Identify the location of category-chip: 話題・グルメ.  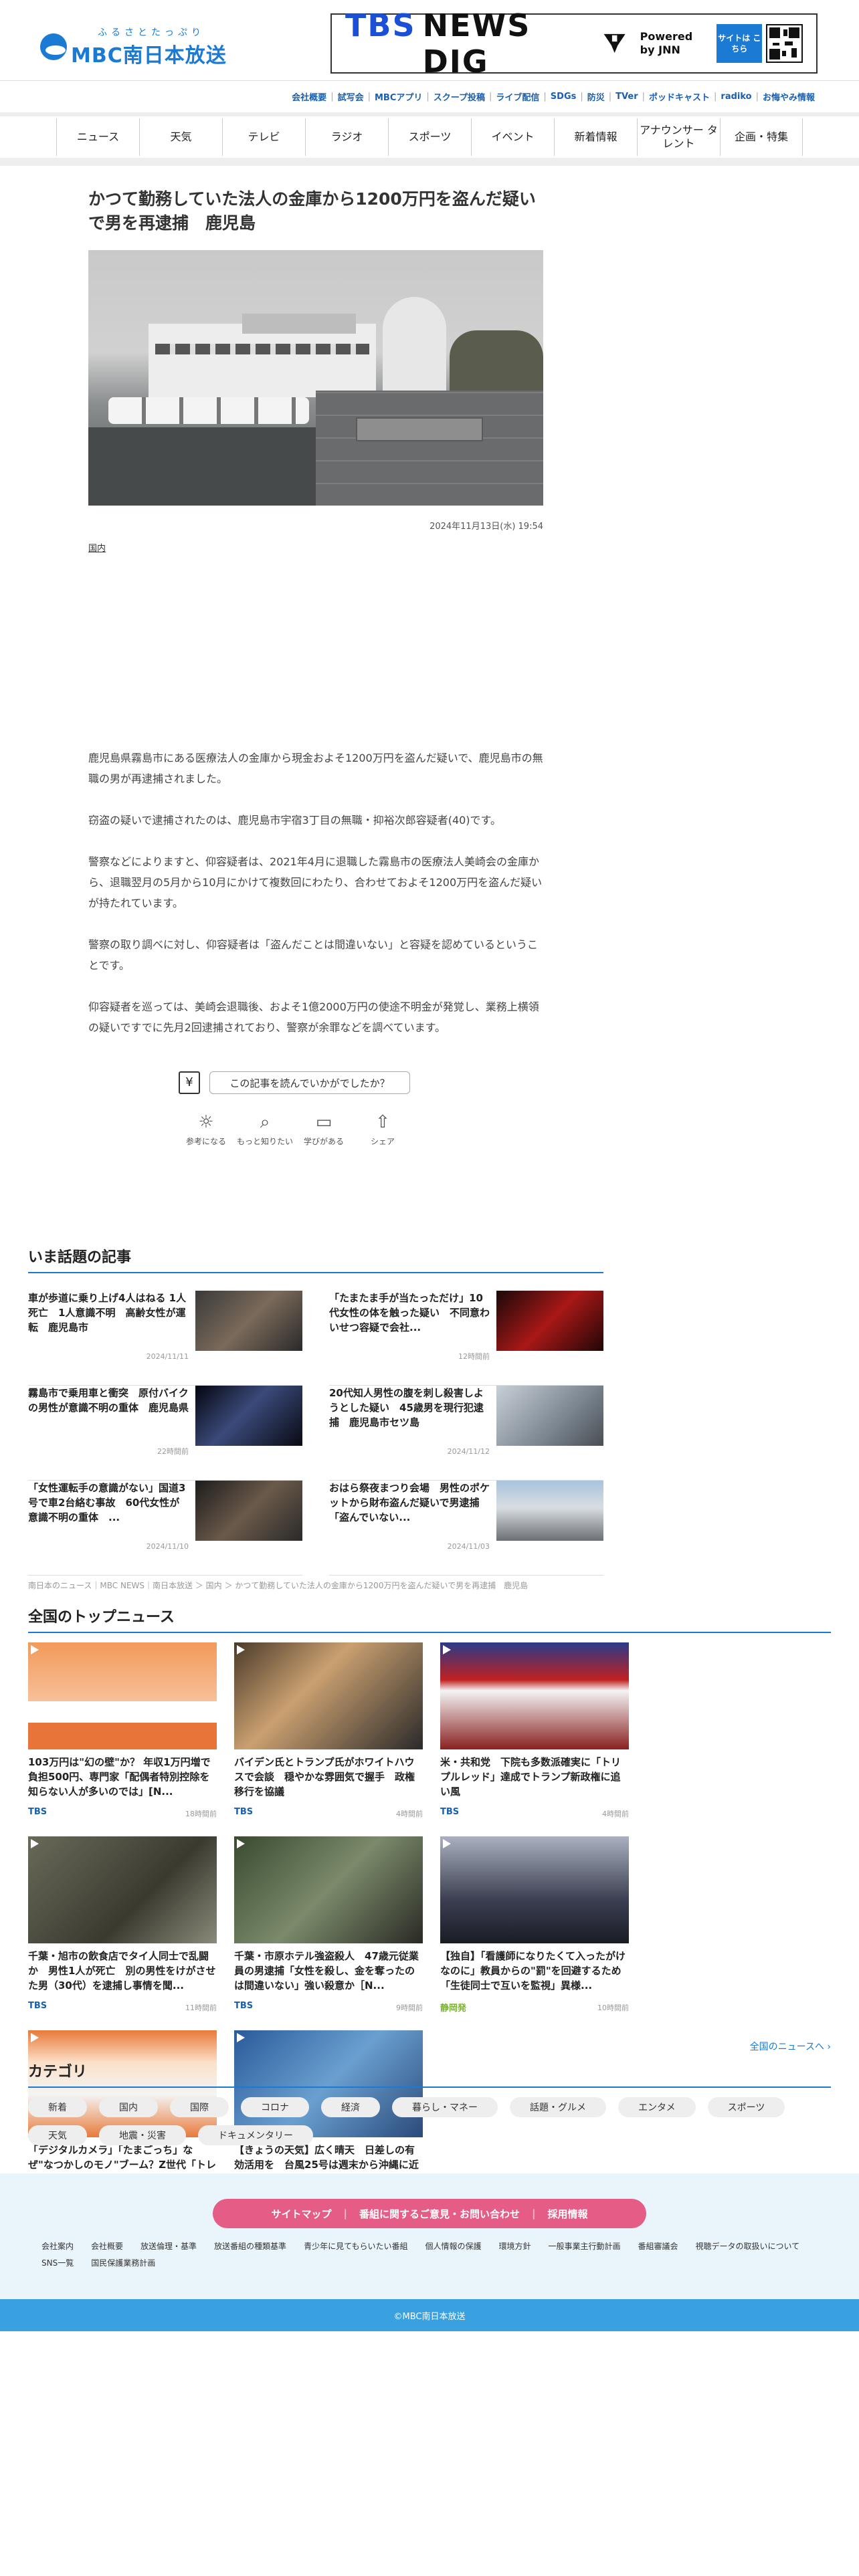
(558, 2107).